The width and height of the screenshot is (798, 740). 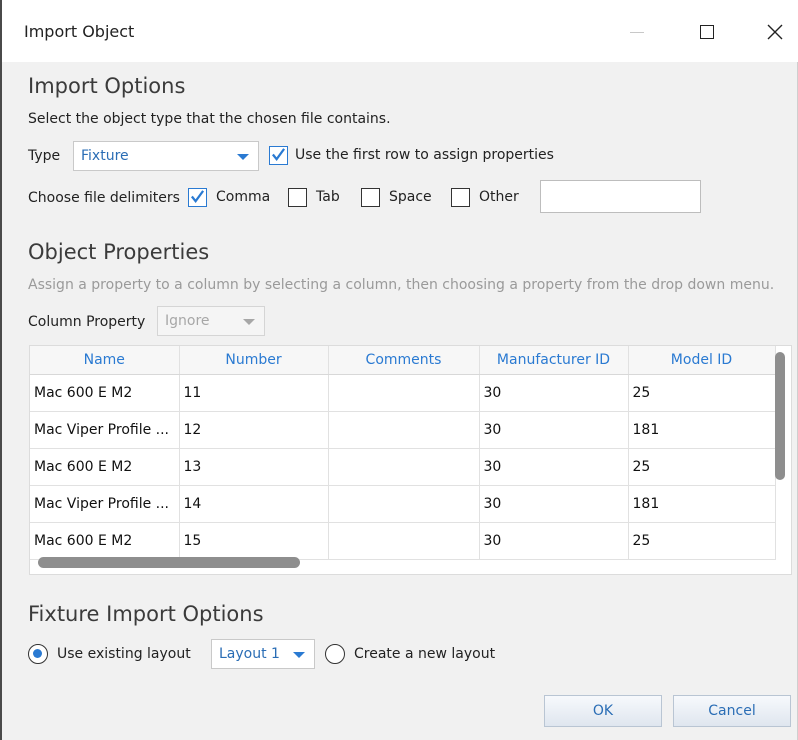 I want to click on column-header-name: Name, so click(x=105, y=360).